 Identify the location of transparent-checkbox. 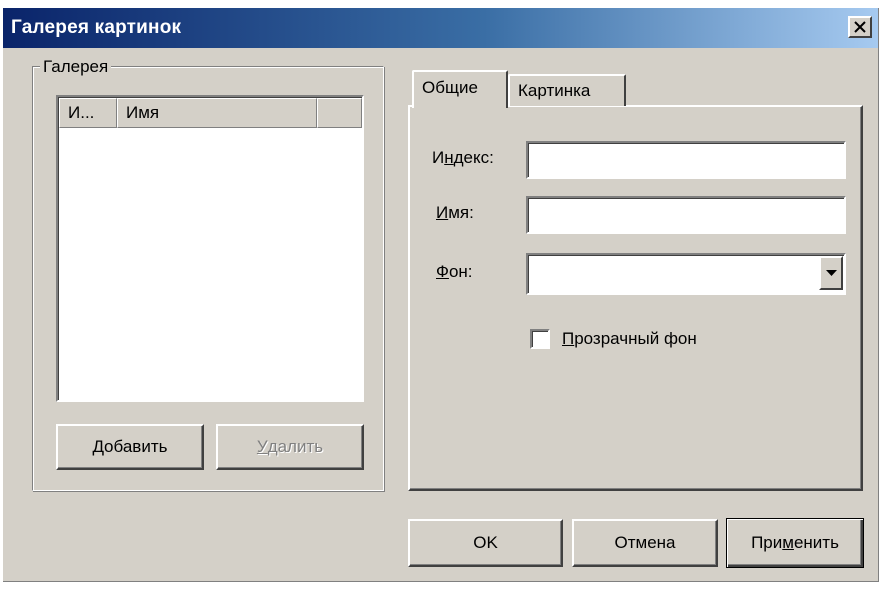
(540, 339).